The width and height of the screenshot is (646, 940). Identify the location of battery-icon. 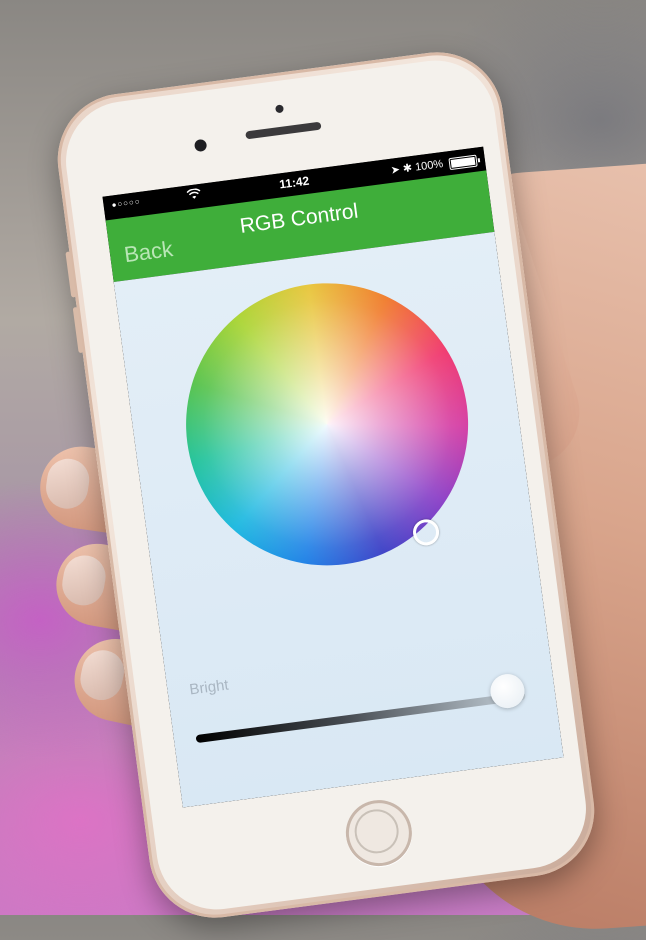
(463, 162).